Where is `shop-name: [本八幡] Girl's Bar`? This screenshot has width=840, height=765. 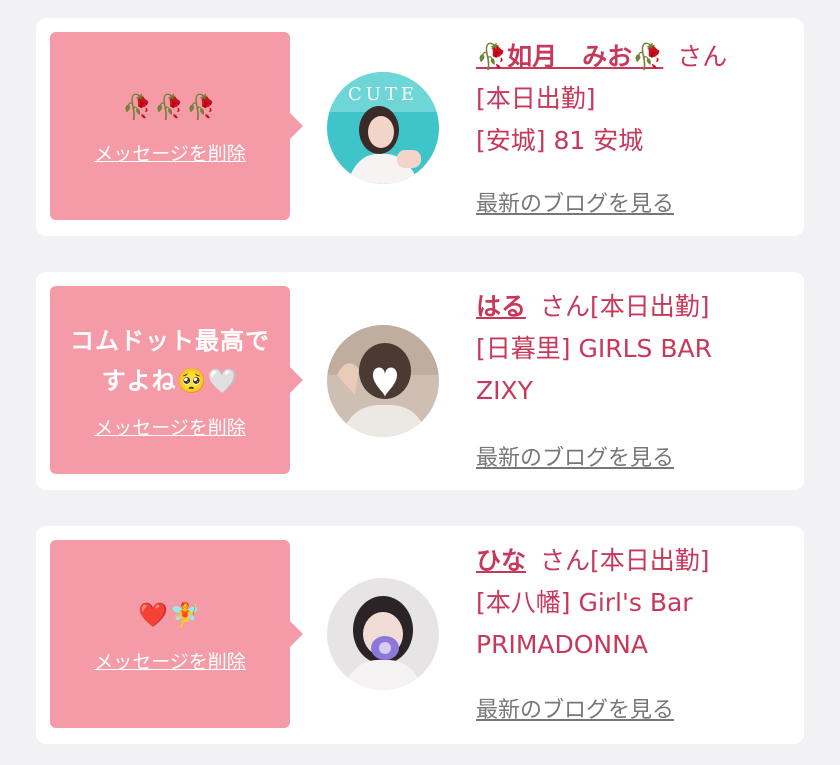 shop-name: [本八幡] Girl's Bar is located at coordinates (584, 602).